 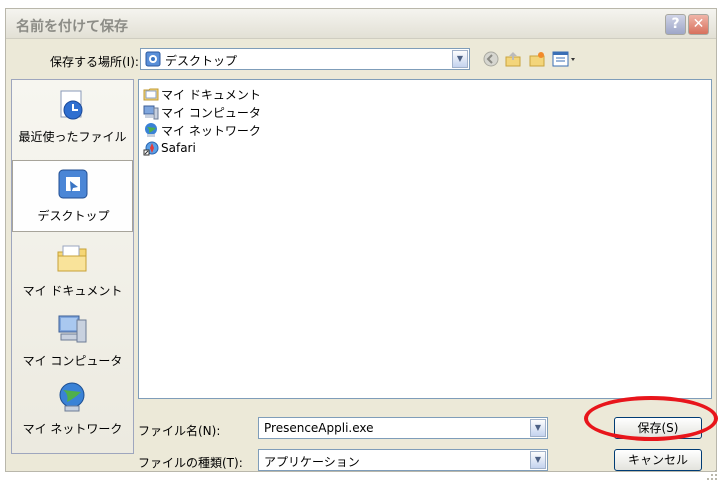 I want to click on place-recent: 最近使ったファイル, so click(x=72, y=118).